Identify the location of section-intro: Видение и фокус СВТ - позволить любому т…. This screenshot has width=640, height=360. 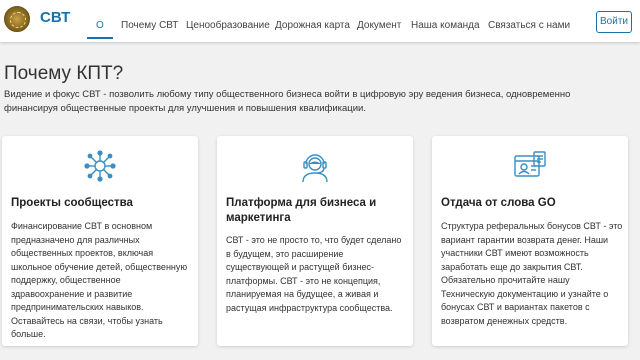
(287, 101).